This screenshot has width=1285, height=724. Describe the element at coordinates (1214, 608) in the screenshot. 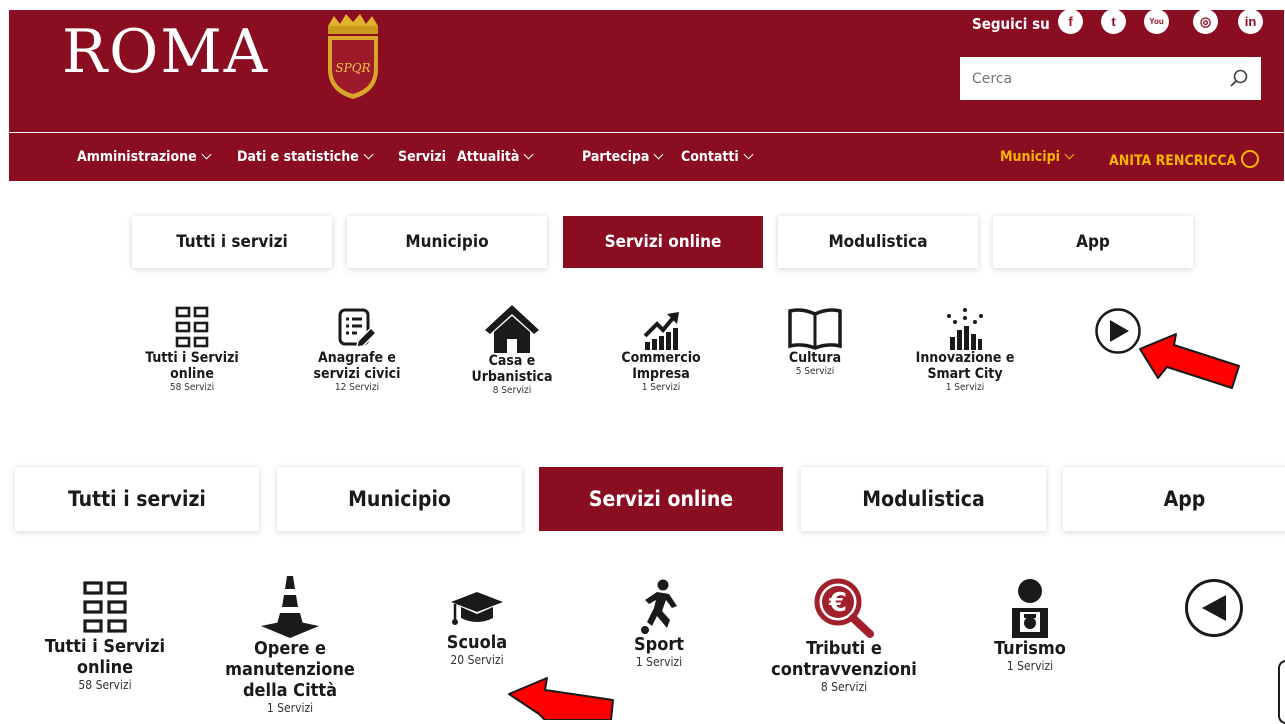

I see `previous-arrow-button` at that location.